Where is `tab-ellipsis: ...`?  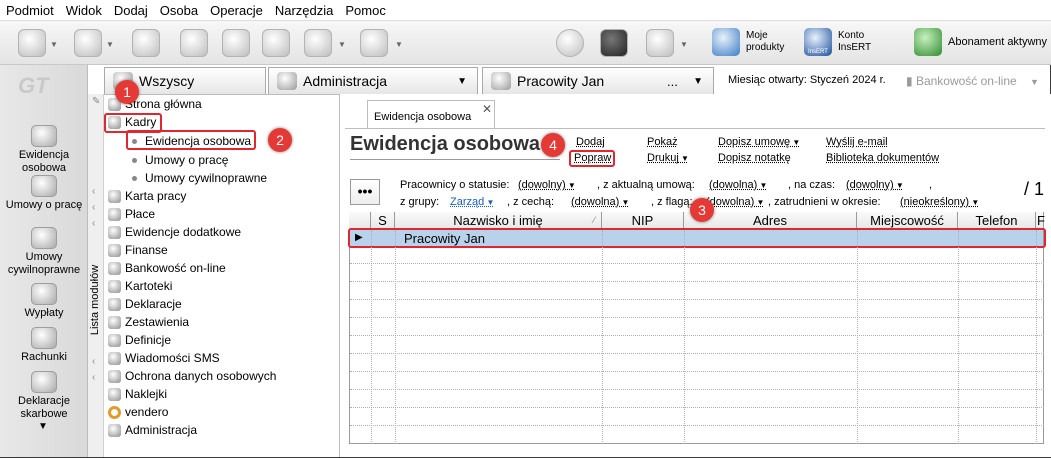
tab-ellipsis: ... is located at coordinates (672, 81).